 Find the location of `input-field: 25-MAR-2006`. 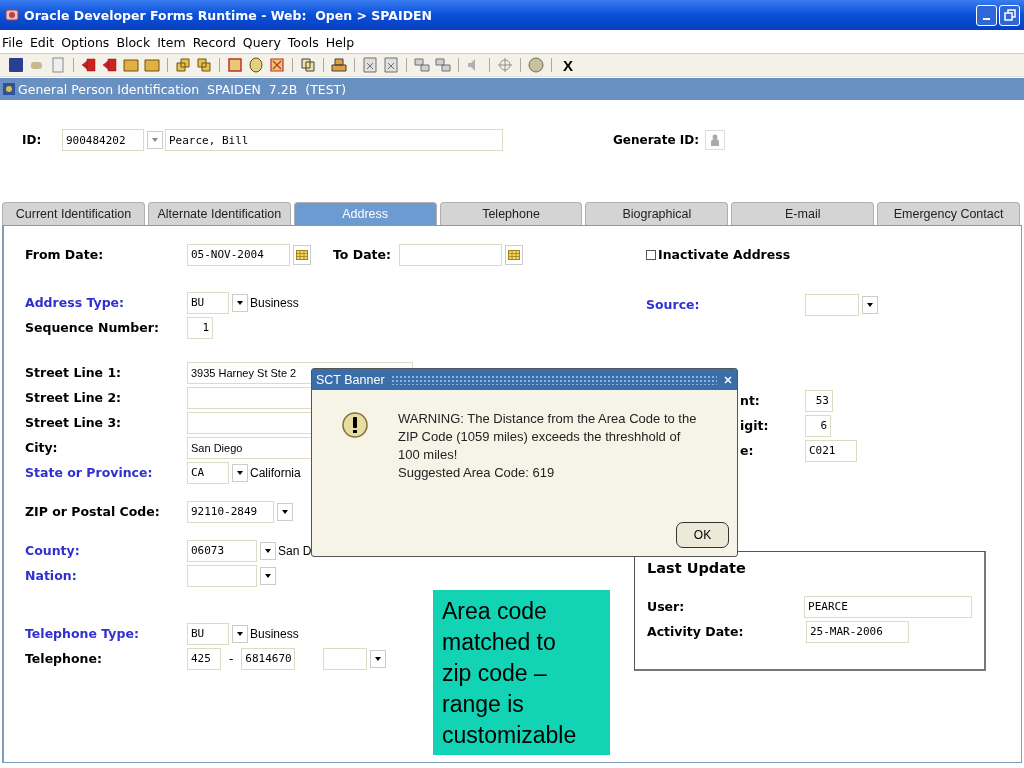

input-field: 25-MAR-2006 is located at coordinates (857, 631).